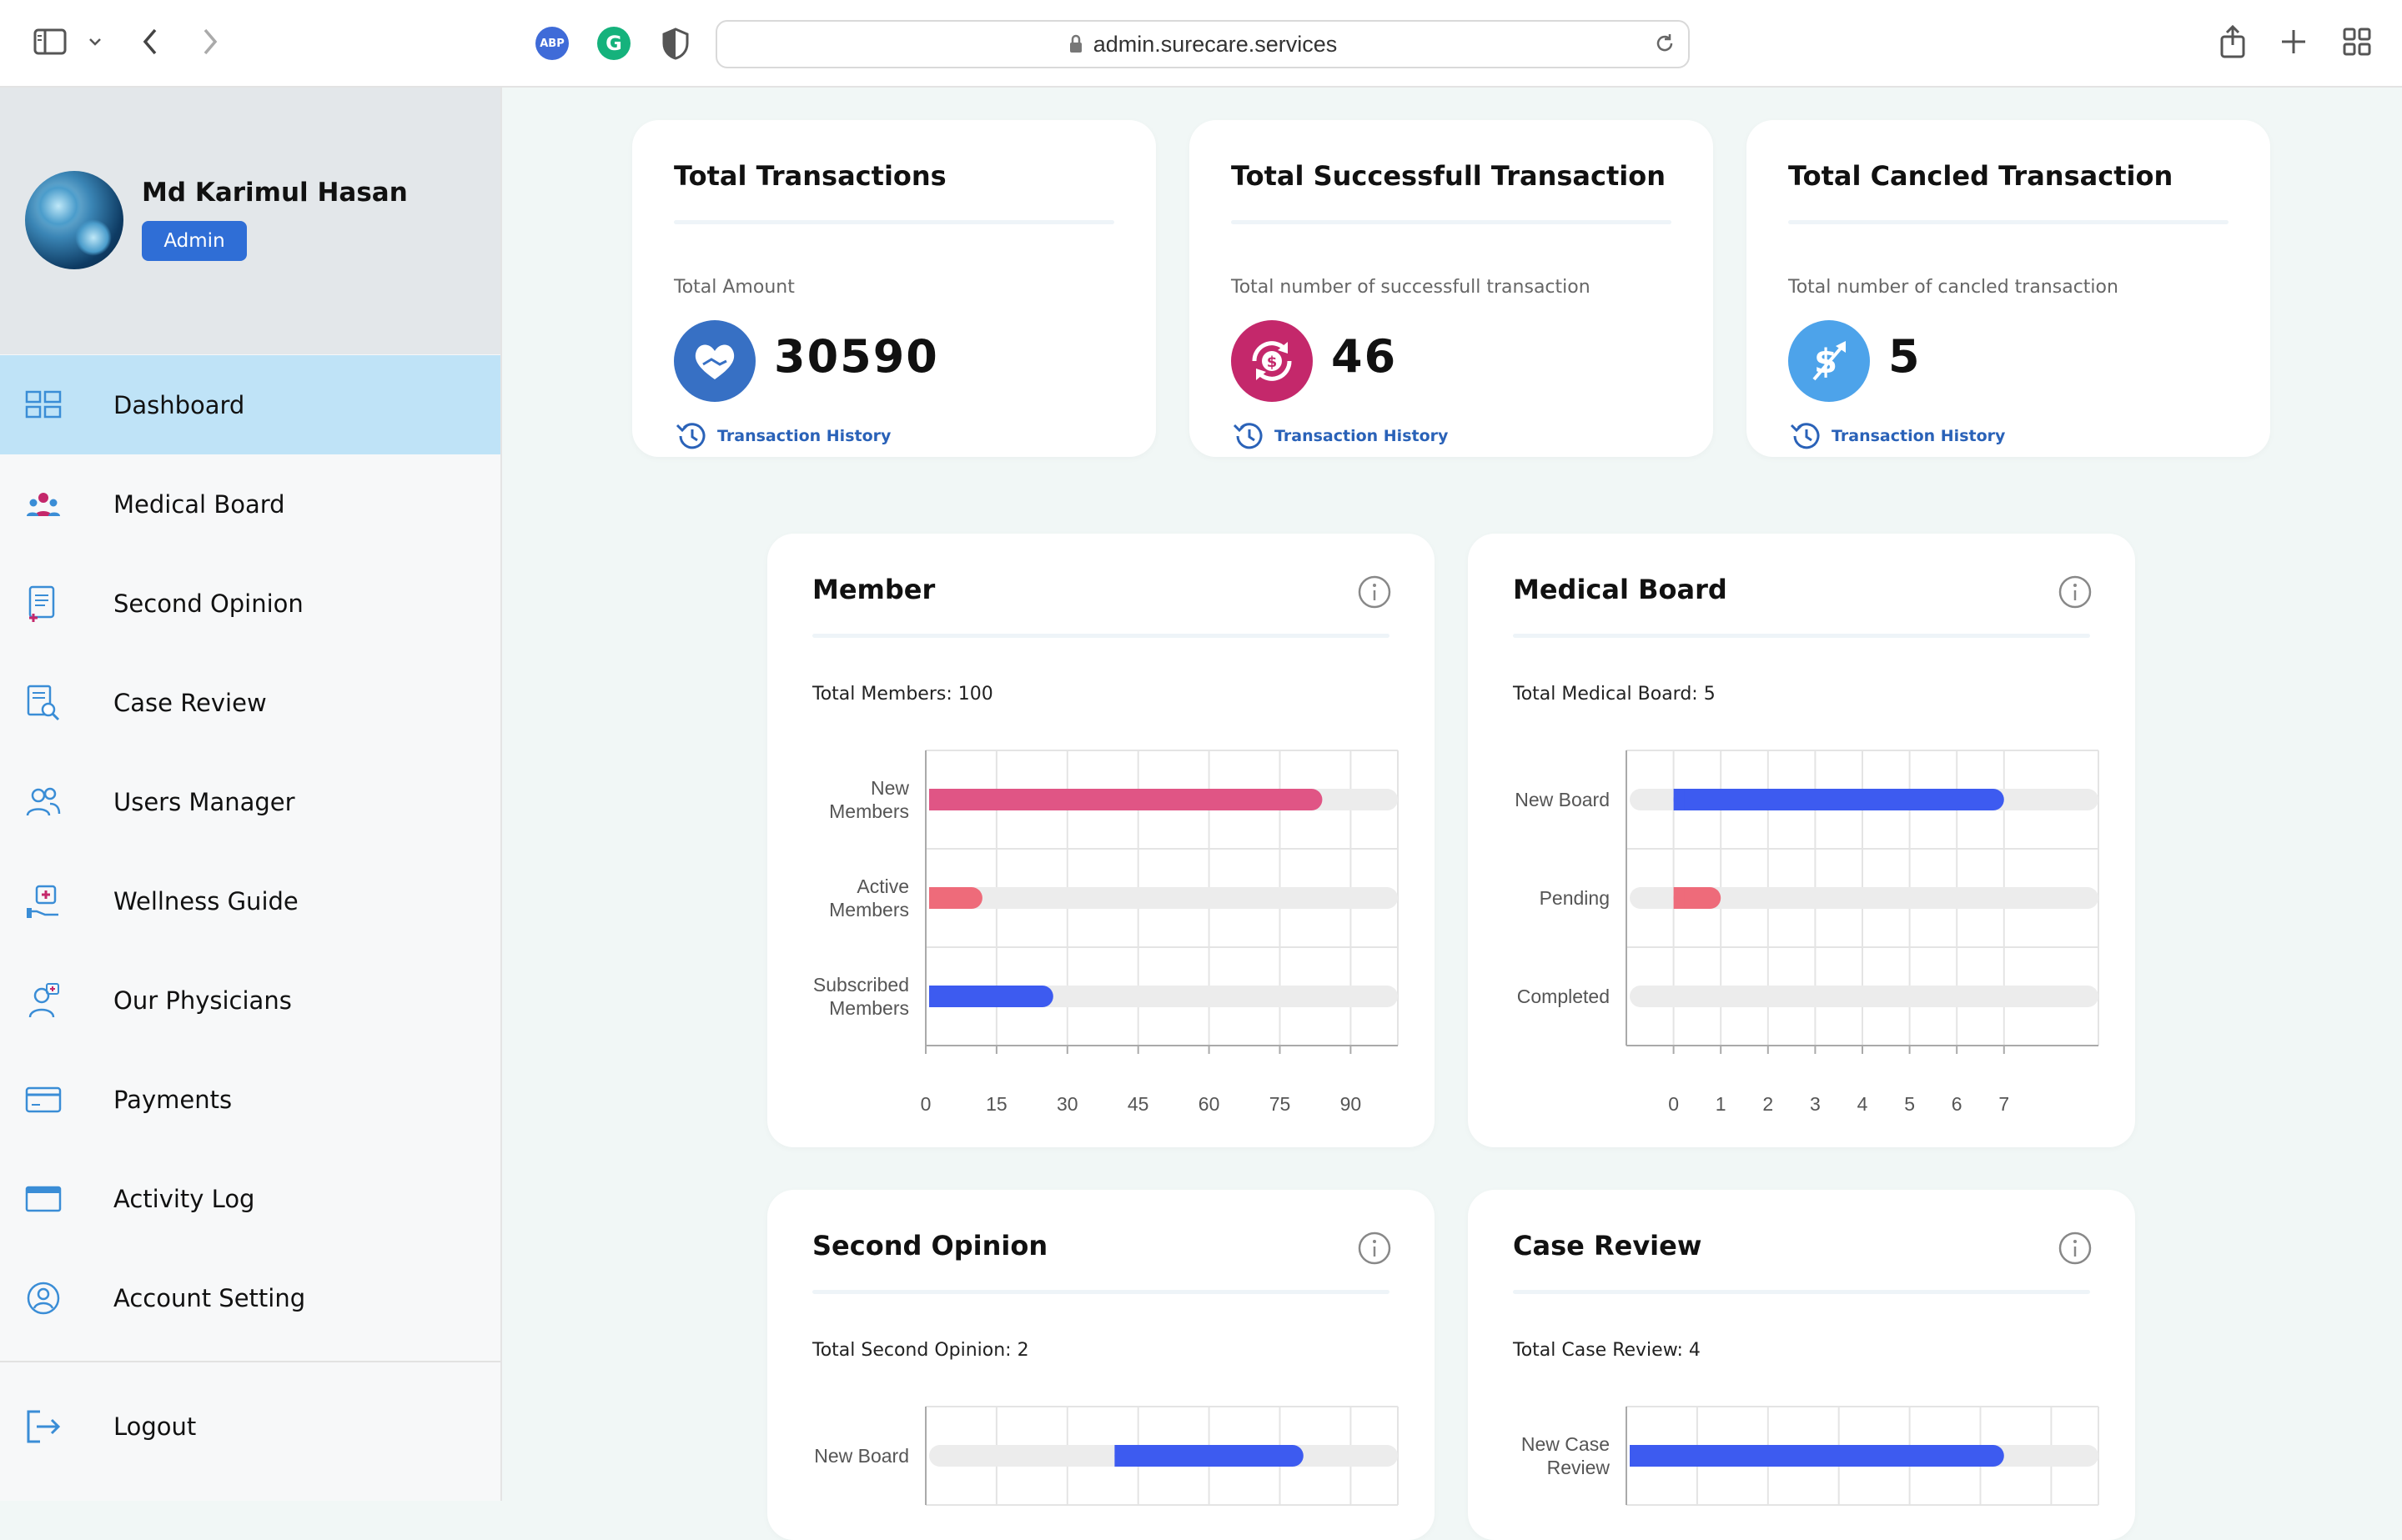 The width and height of the screenshot is (2402, 1540). I want to click on sidebar-item-second-opinion: Second Opinion, so click(250, 603).